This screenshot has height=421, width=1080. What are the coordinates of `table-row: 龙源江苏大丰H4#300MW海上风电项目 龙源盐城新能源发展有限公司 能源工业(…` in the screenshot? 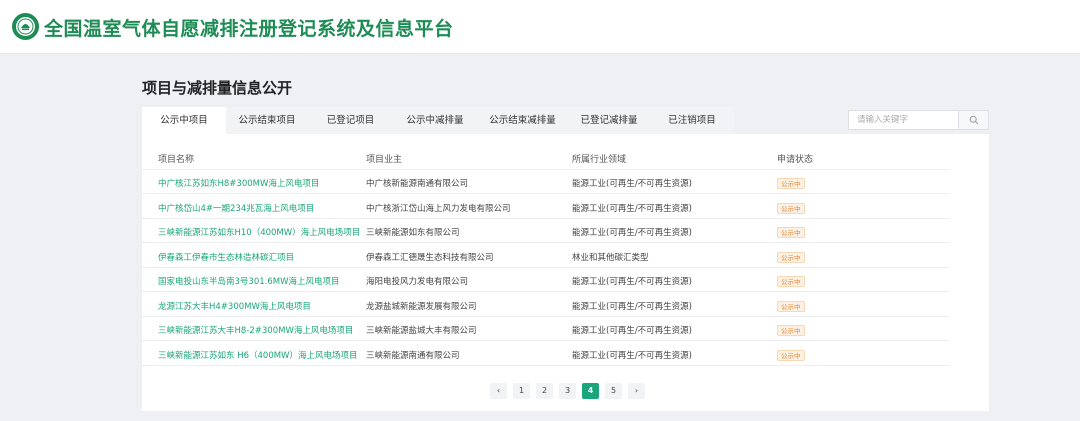 It's located at (546, 305).